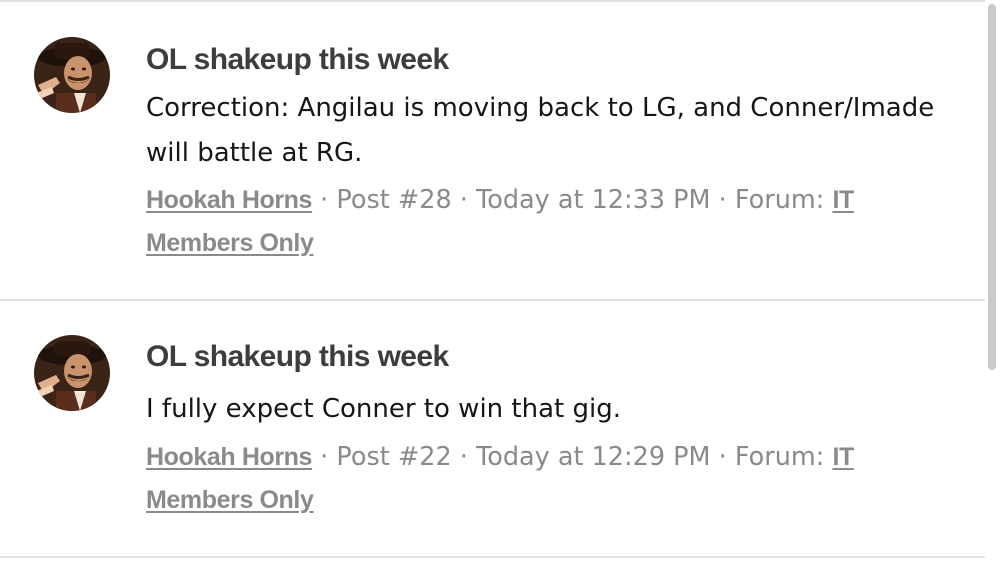 The image size is (1000, 572). What do you see at coordinates (593, 457) in the screenshot?
I see `post-timestamp: Today at 12:29 PM` at bounding box center [593, 457].